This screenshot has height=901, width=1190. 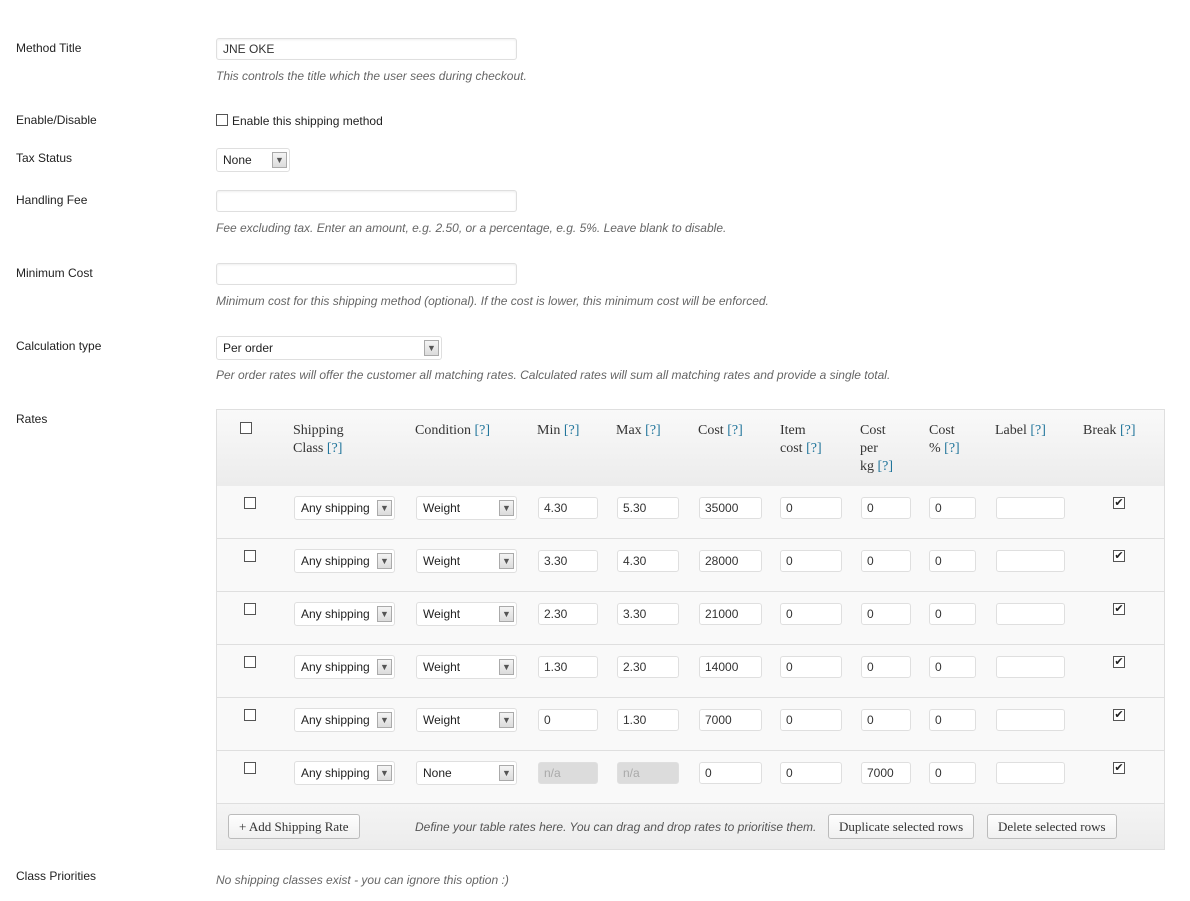 I want to click on condition-select: None ▼, so click(x=466, y=773).